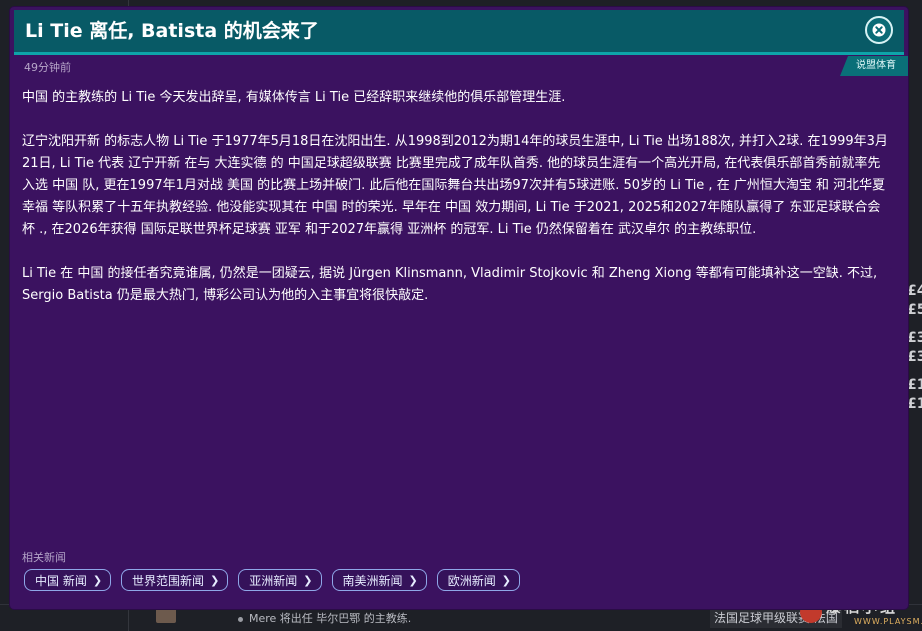 Image resolution: width=922 pixels, height=631 pixels. Describe the element at coordinates (459, 32) in the screenshot. I see `dialog-header: Li Tie 离任, Batista 的机会来了` at that location.